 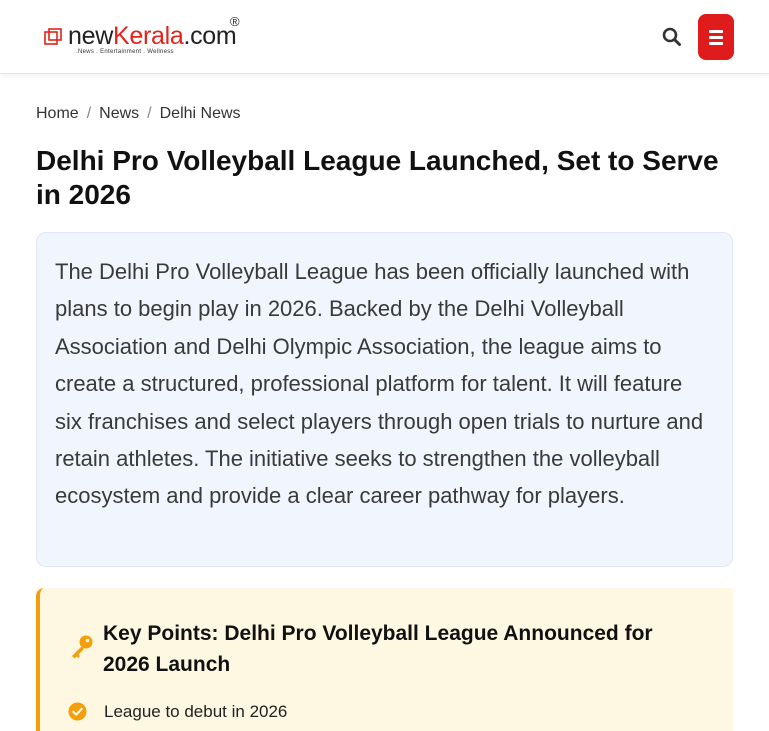 I want to click on logo-wordmark: newKerala.com, so click(x=152, y=36).